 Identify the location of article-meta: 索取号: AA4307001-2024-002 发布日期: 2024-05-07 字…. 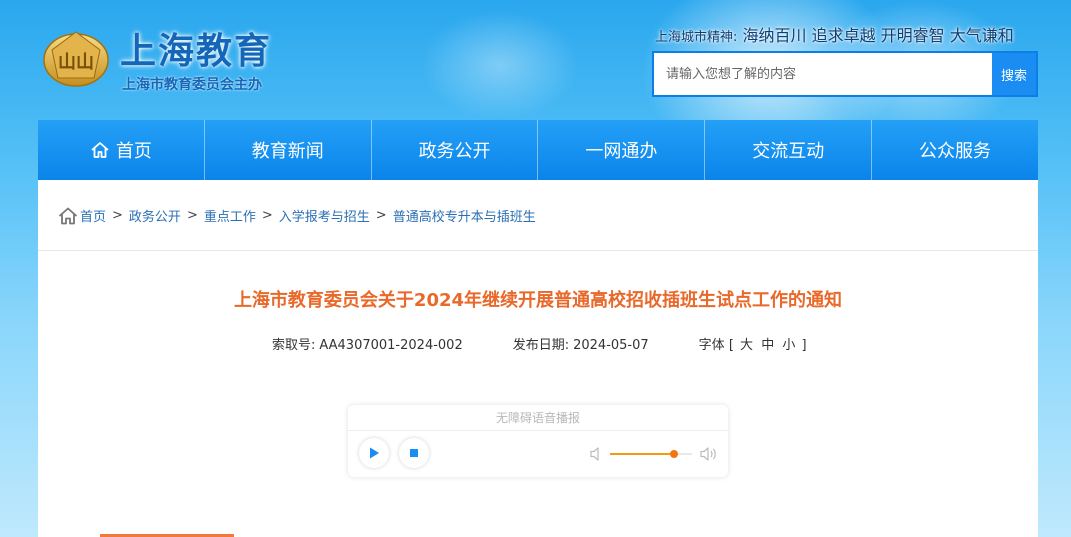
(539, 343).